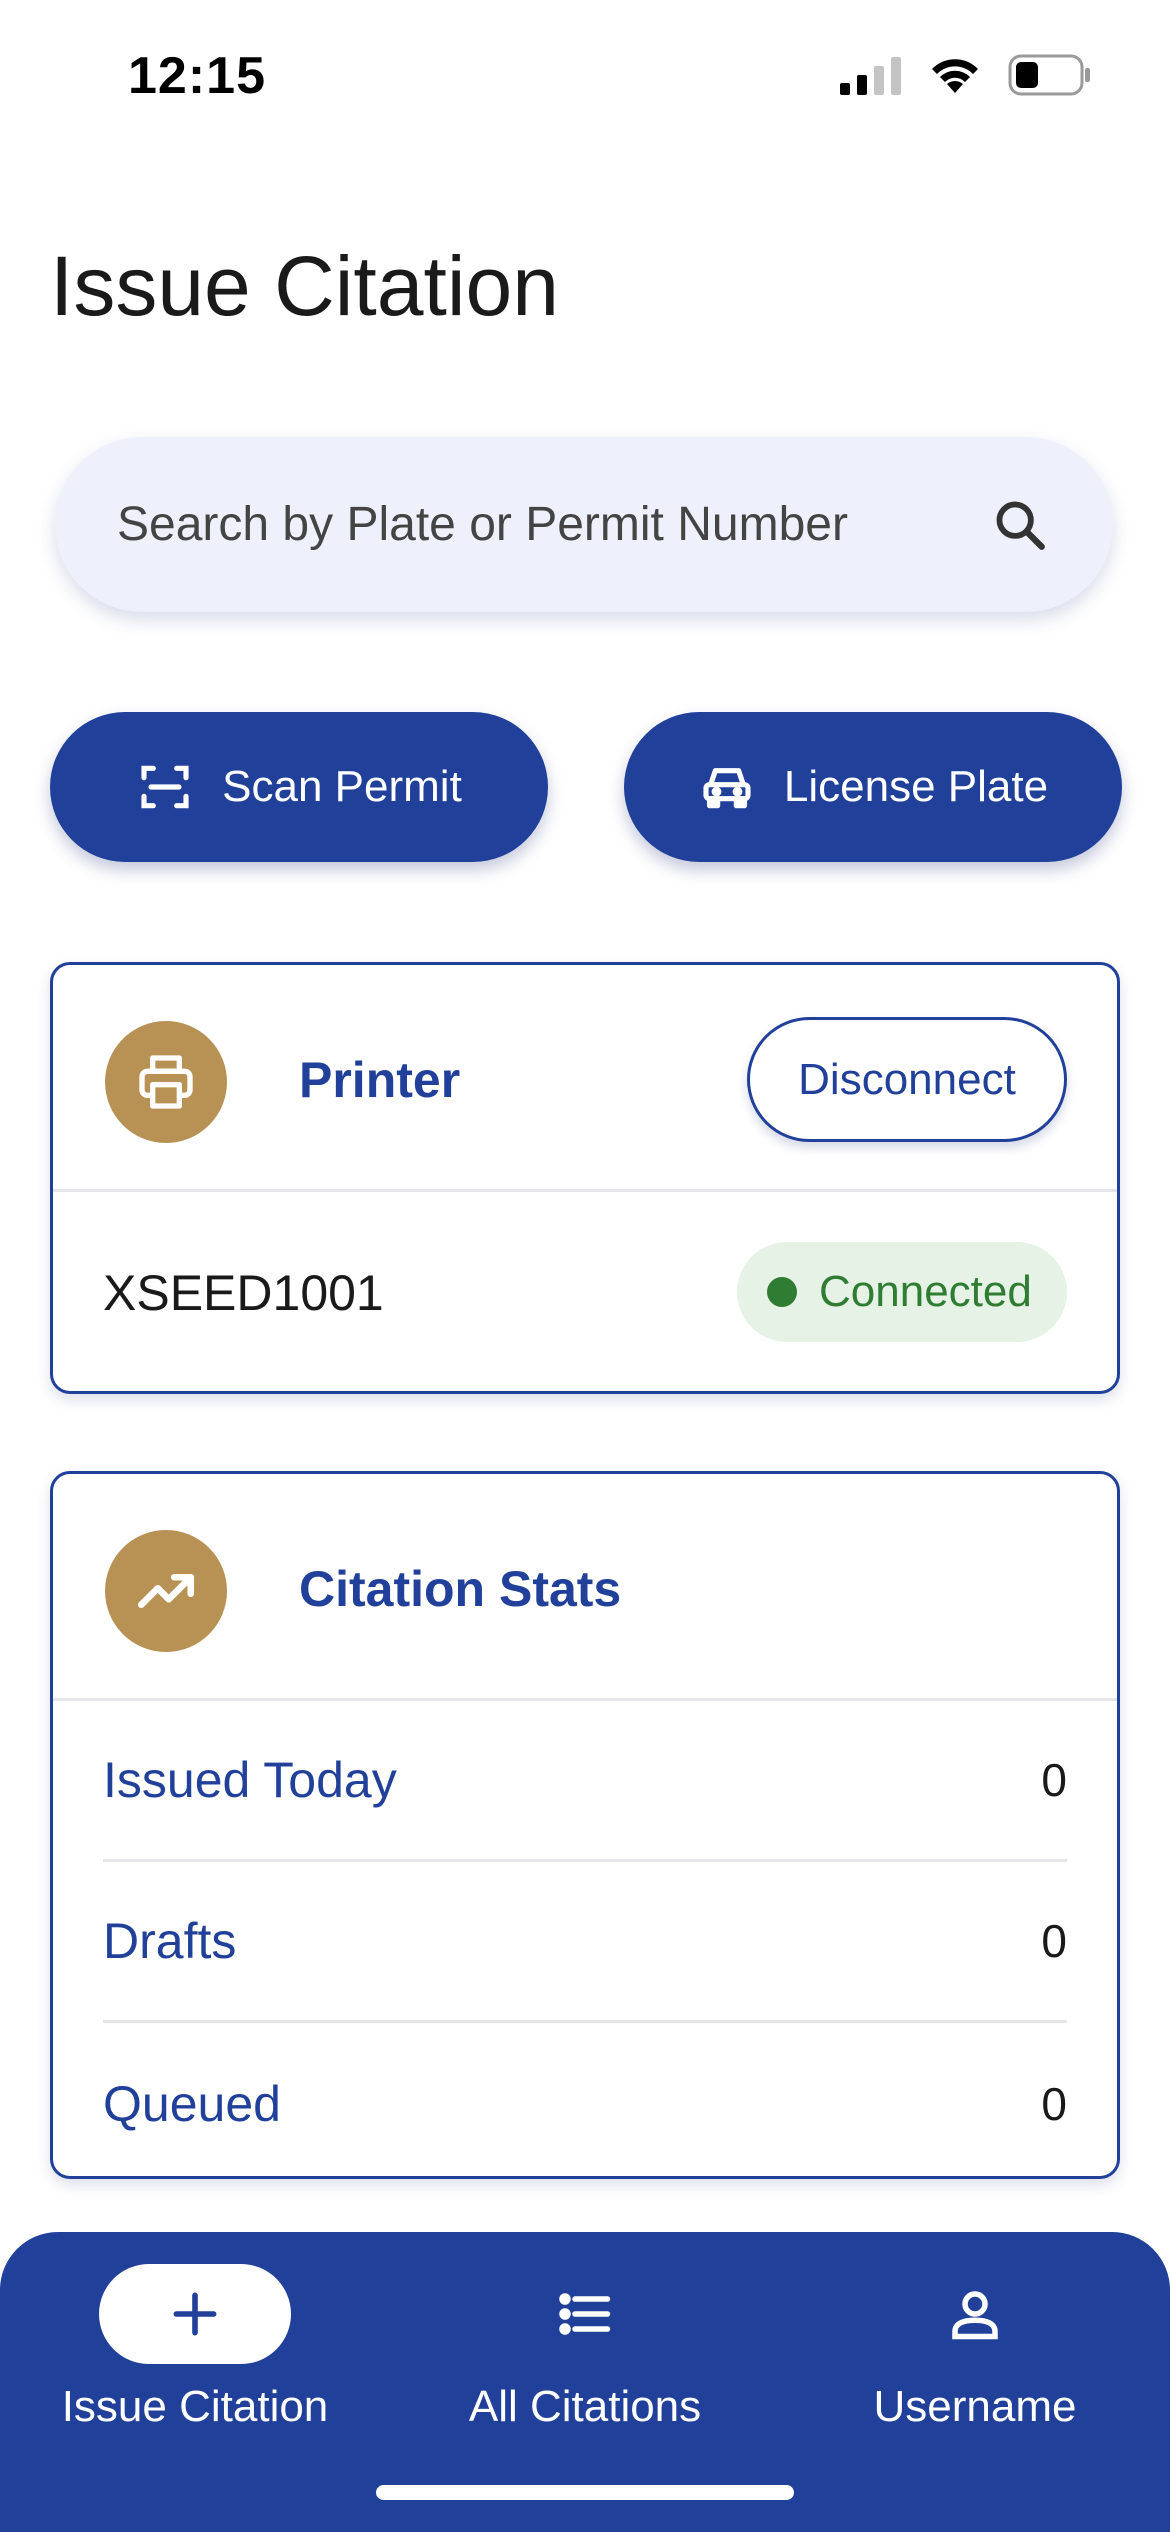  What do you see at coordinates (925, 1291) in the screenshot?
I see `connection-status-text: Connected` at bounding box center [925, 1291].